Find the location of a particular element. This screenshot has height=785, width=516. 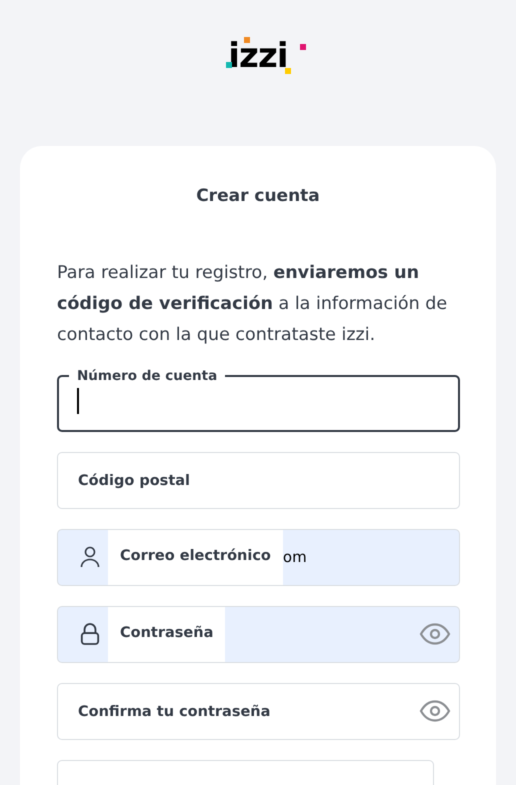

field-label: Confirma tu contraseña is located at coordinates (174, 712).